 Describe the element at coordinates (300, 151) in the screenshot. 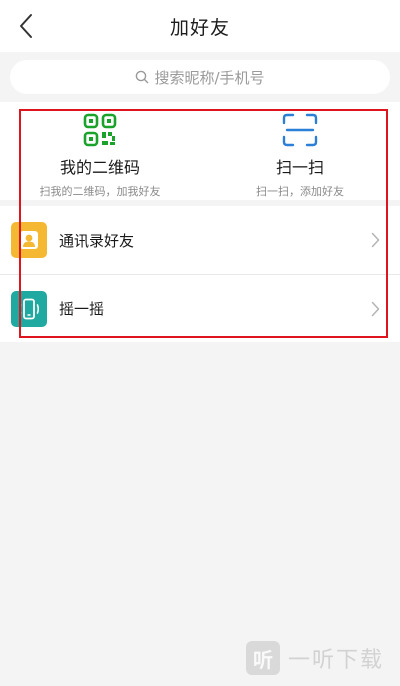

I see `scan-button: 扫一扫 扫一扫，添加好友` at that location.